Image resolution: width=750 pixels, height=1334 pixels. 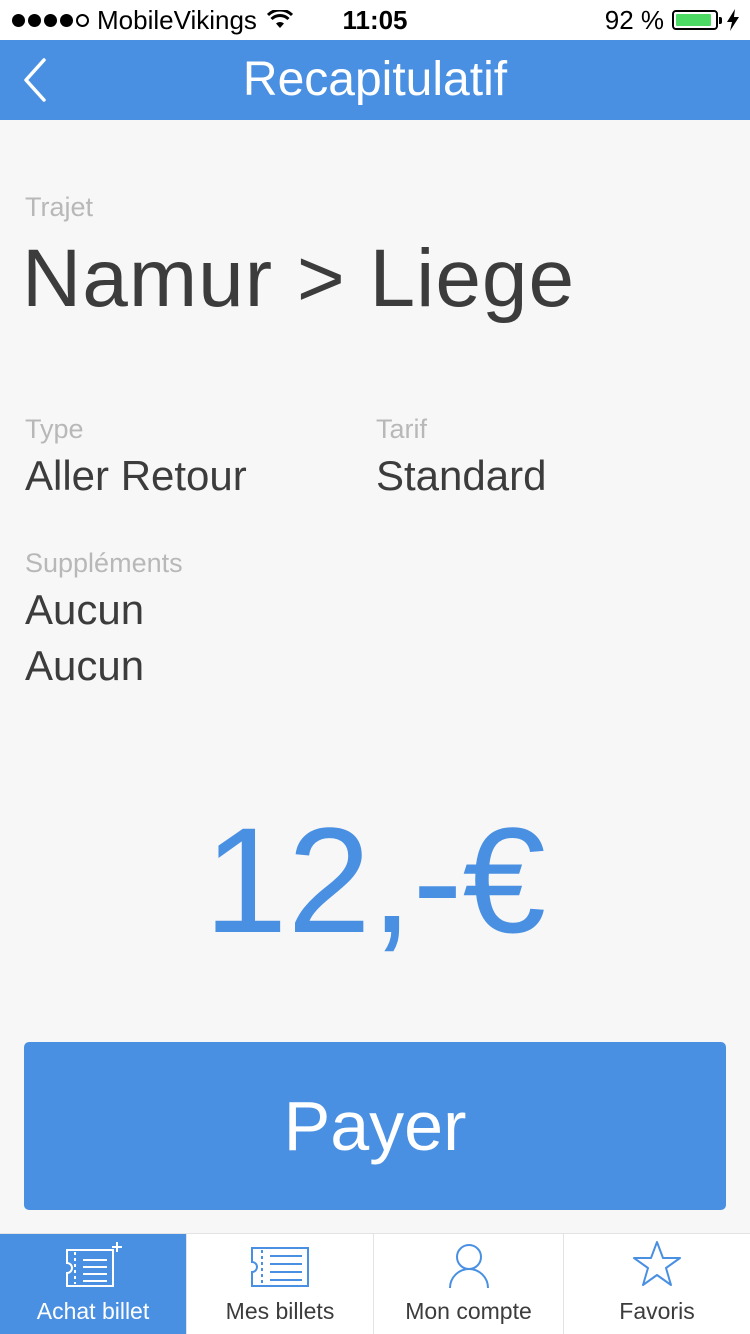 I want to click on user-icon, so click(x=468, y=1266).